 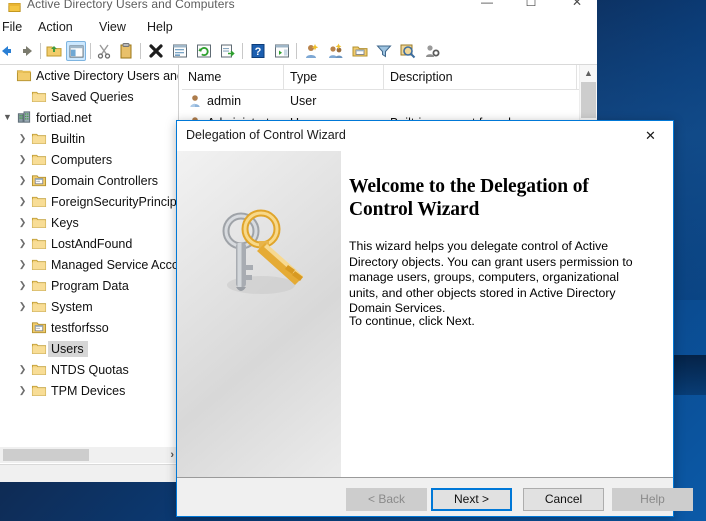 I want to click on list-view-header: Name Type Description, so click(x=389, y=77).